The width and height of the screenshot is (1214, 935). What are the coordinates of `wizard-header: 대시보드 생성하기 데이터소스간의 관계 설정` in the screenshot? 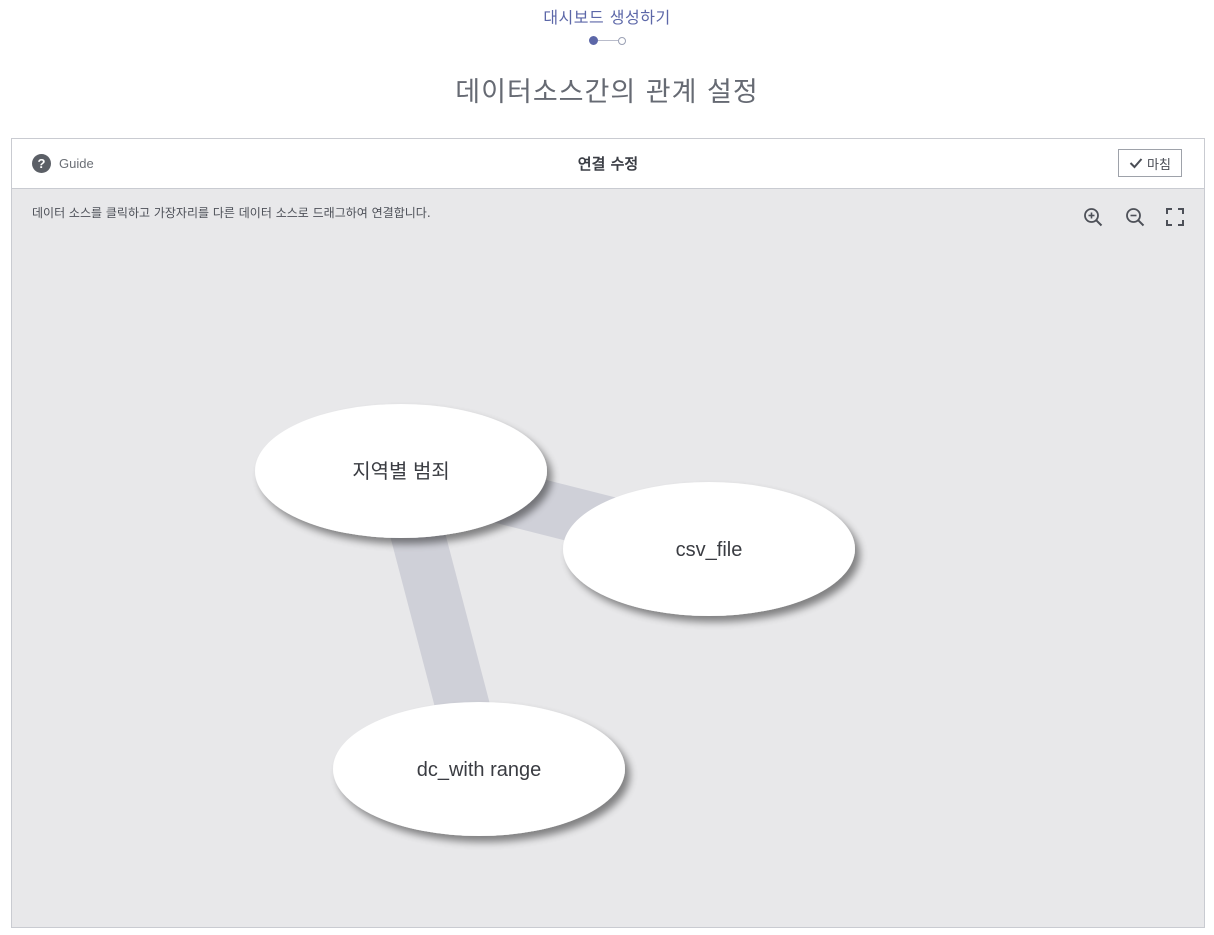 It's located at (607, 69).